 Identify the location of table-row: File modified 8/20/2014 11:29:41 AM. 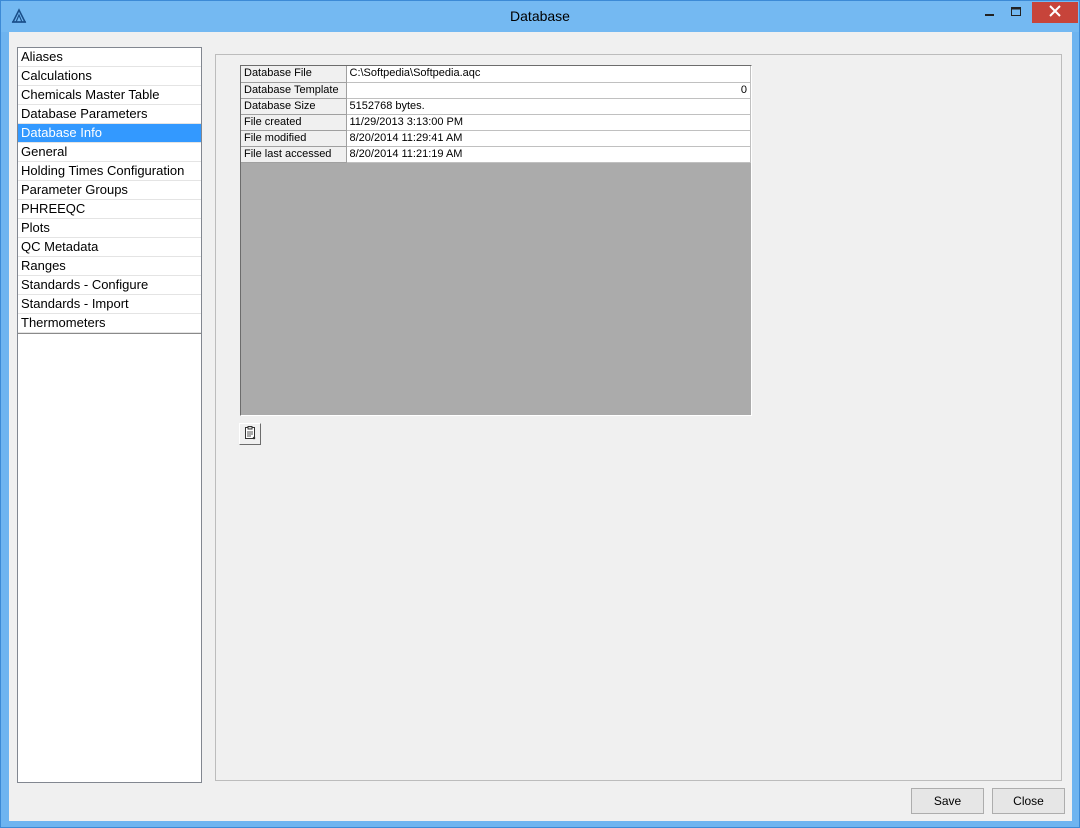
(496, 138).